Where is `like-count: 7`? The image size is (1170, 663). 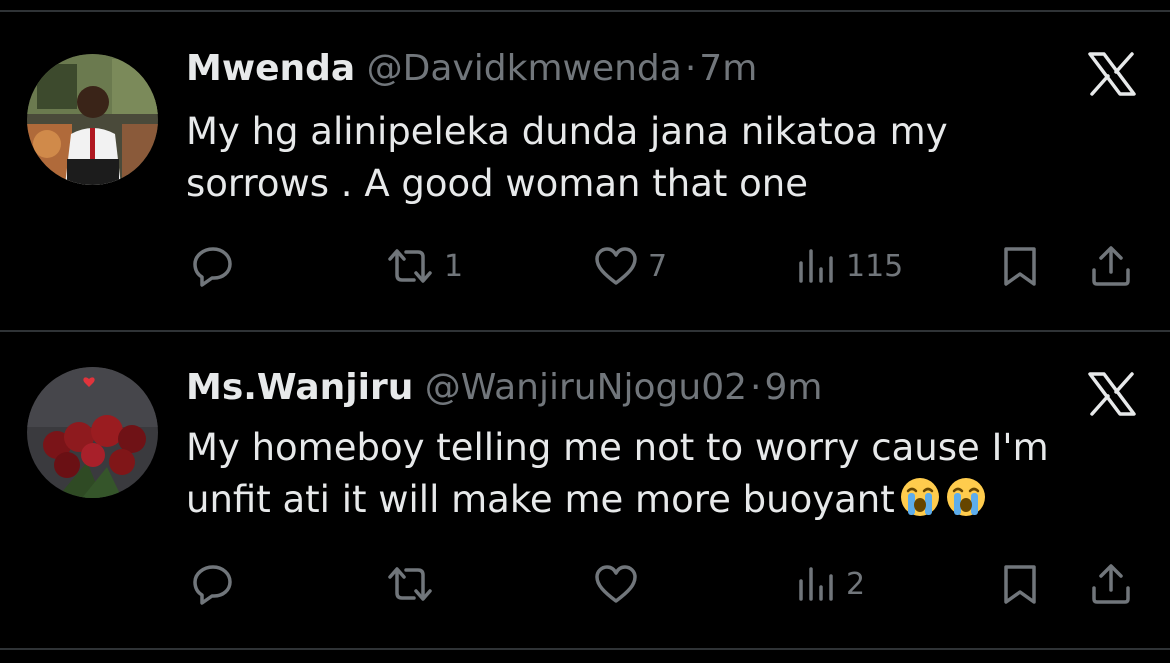 like-count: 7 is located at coordinates (658, 266).